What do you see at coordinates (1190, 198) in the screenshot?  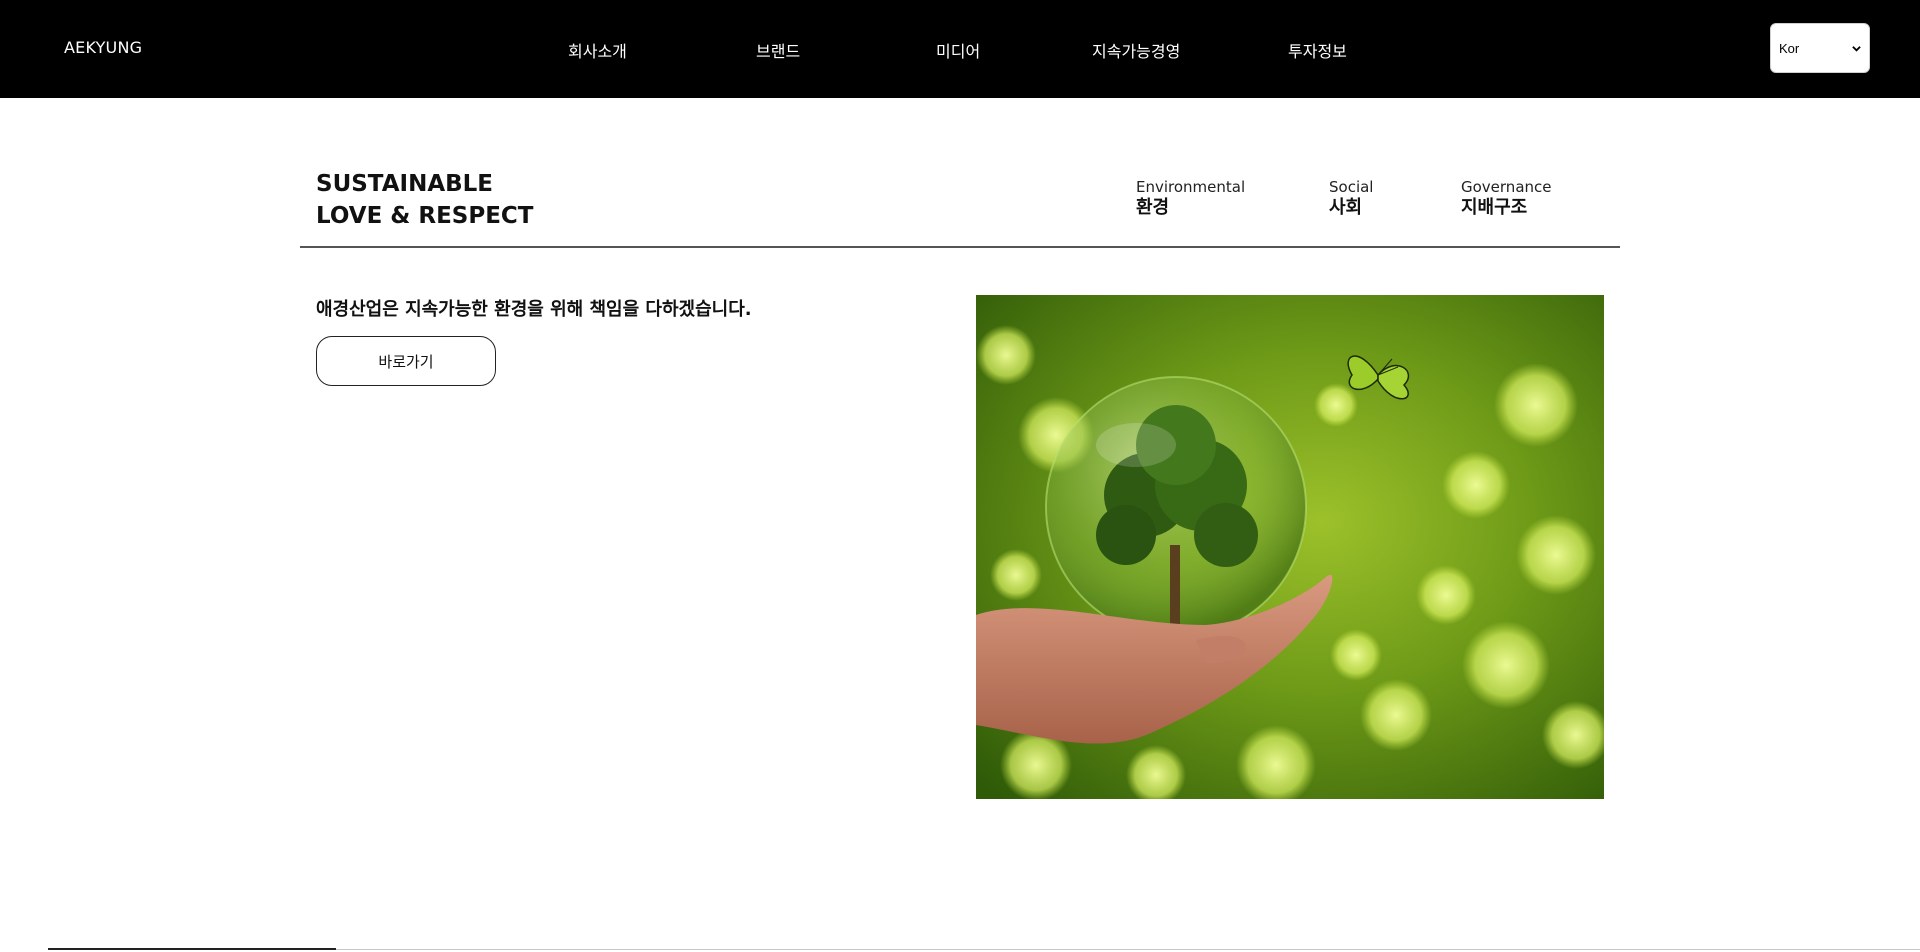 I see `tab-environmental: Environmental 환경` at bounding box center [1190, 198].